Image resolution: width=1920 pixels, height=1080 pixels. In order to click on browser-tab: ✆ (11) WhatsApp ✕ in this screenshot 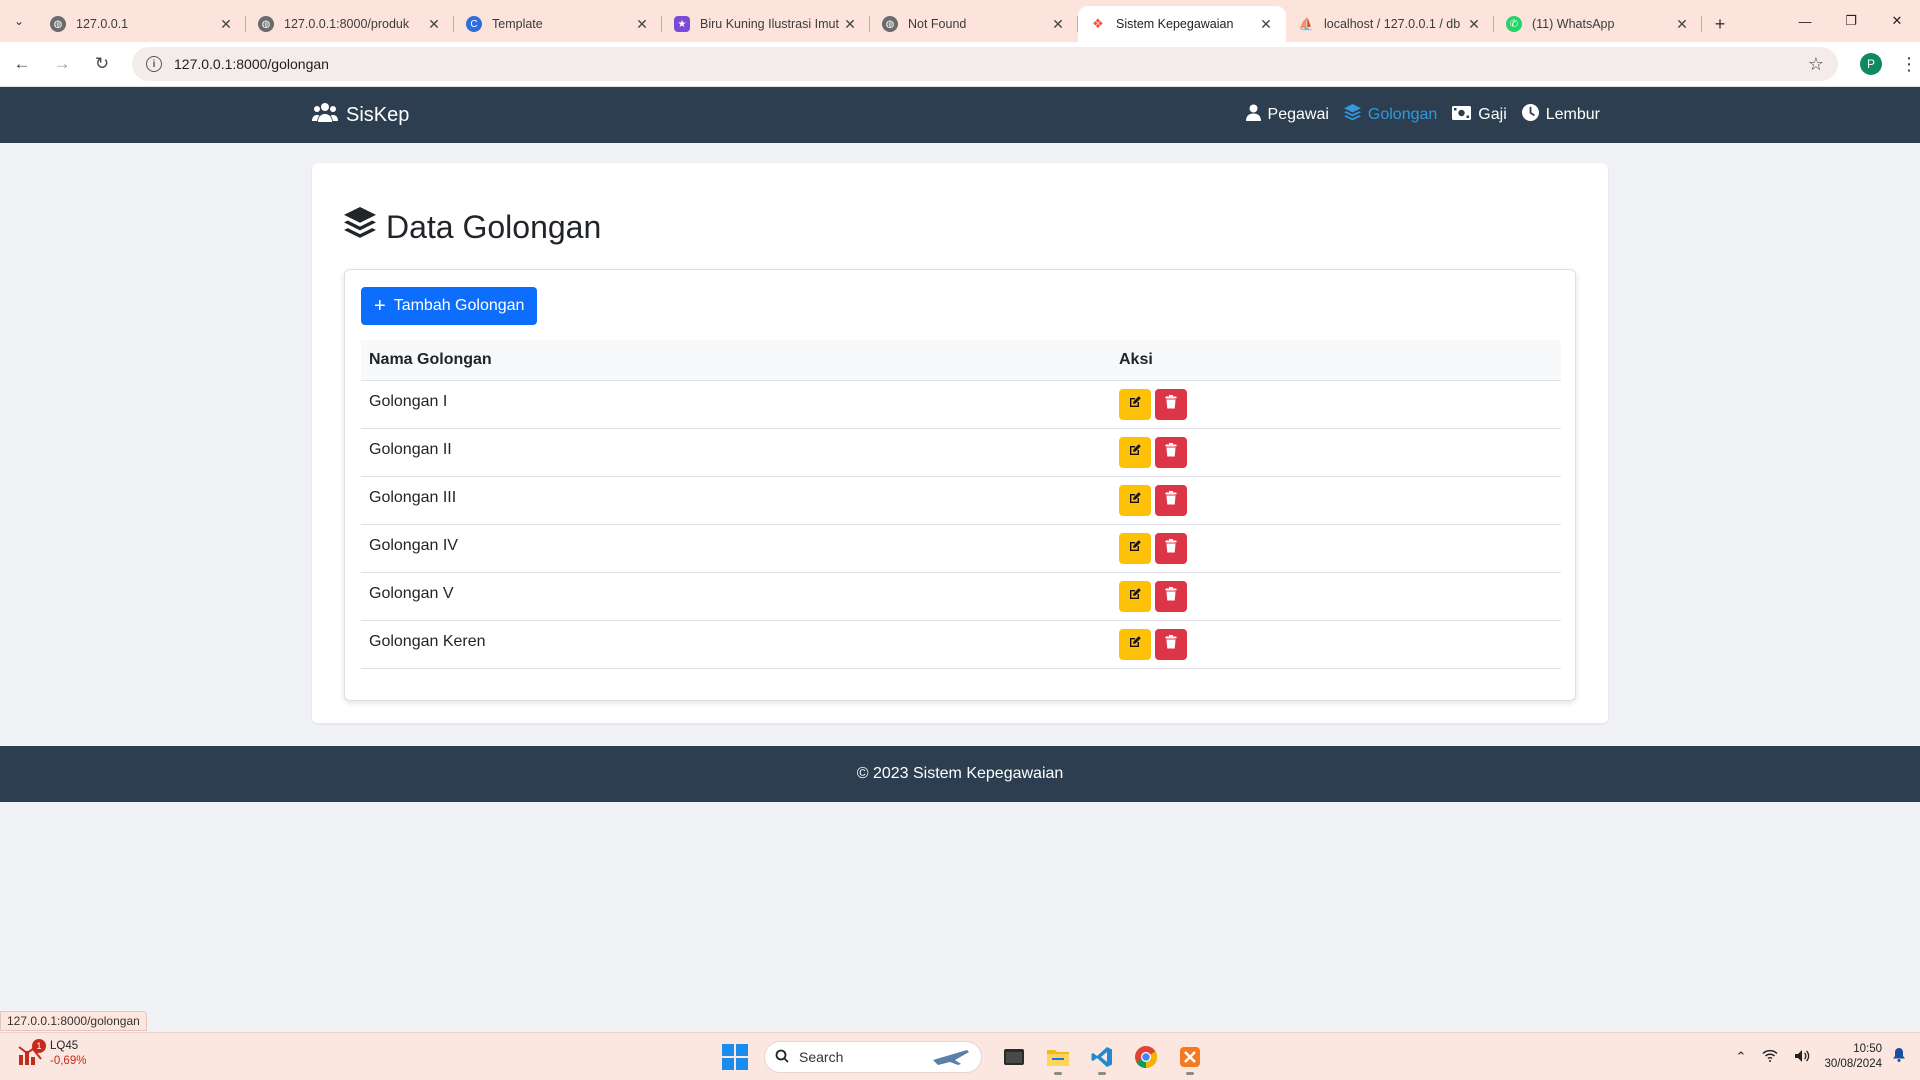, I will do `click(1598, 24)`.